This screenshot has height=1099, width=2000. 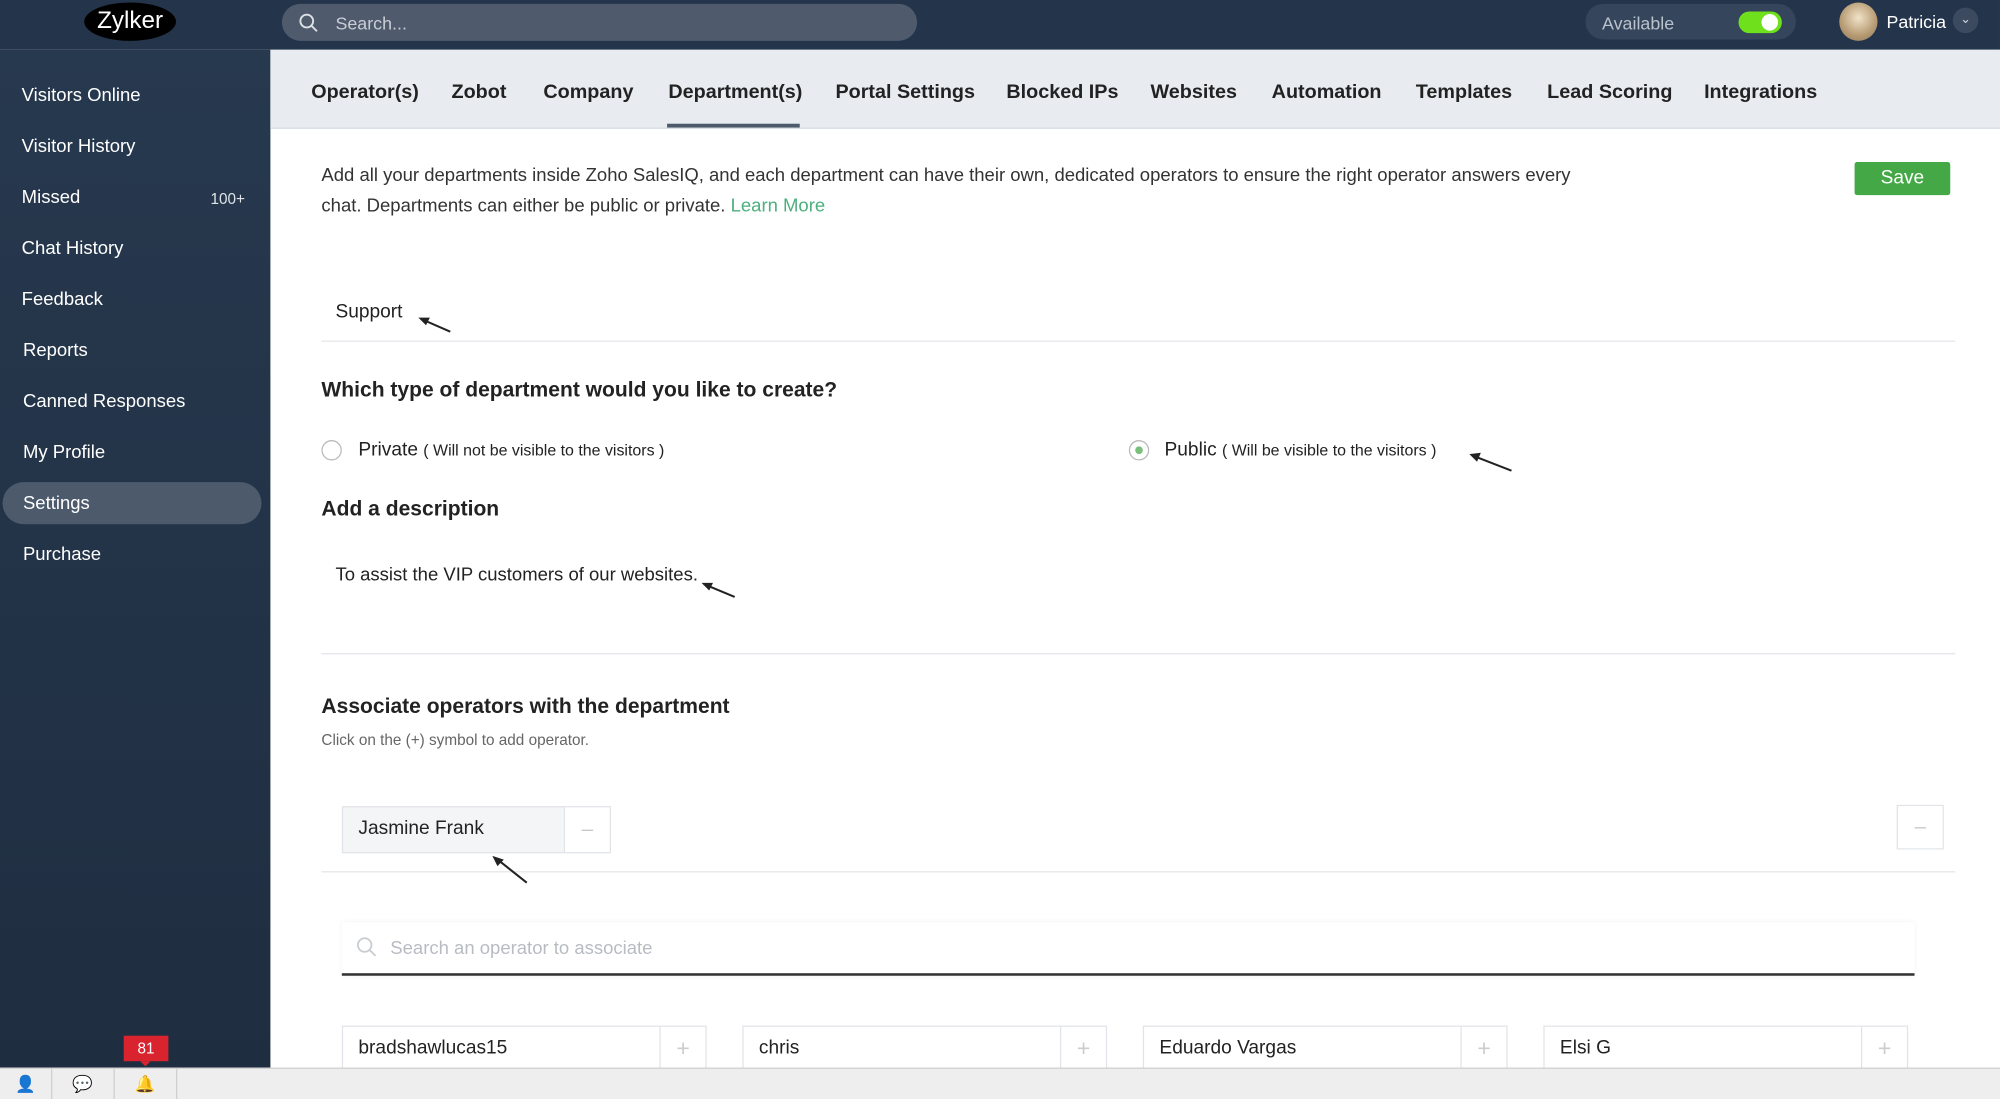 I want to click on public-radio, so click(x=1139, y=450).